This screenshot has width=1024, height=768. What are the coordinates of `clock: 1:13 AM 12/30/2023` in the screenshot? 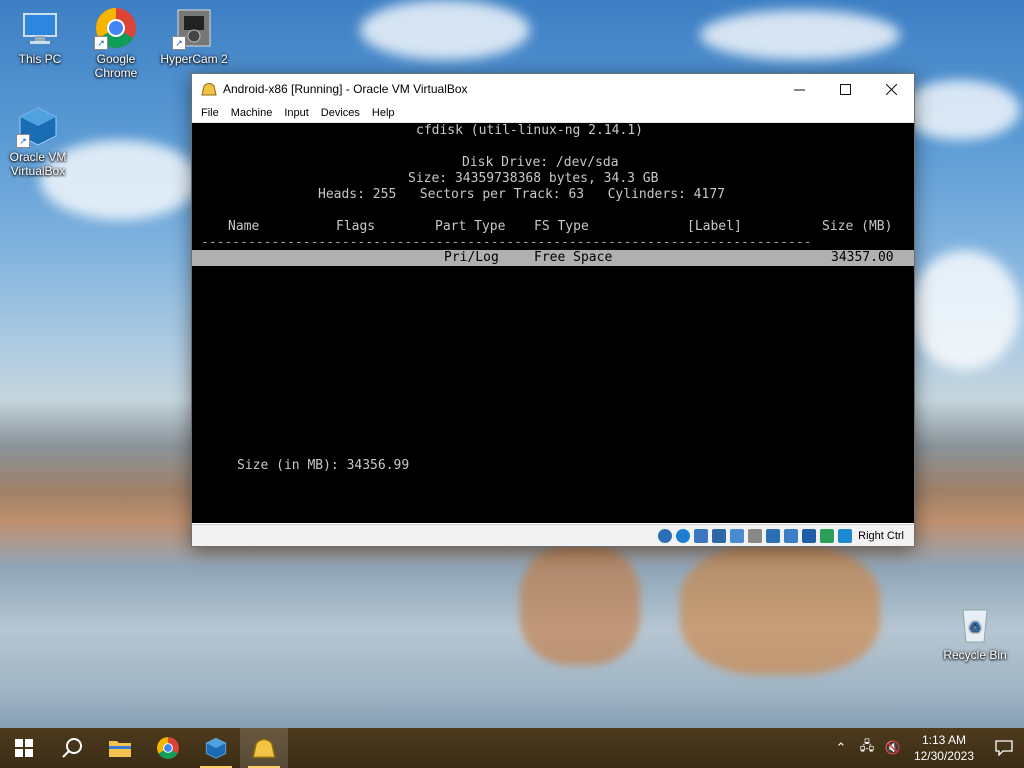 It's located at (944, 748).